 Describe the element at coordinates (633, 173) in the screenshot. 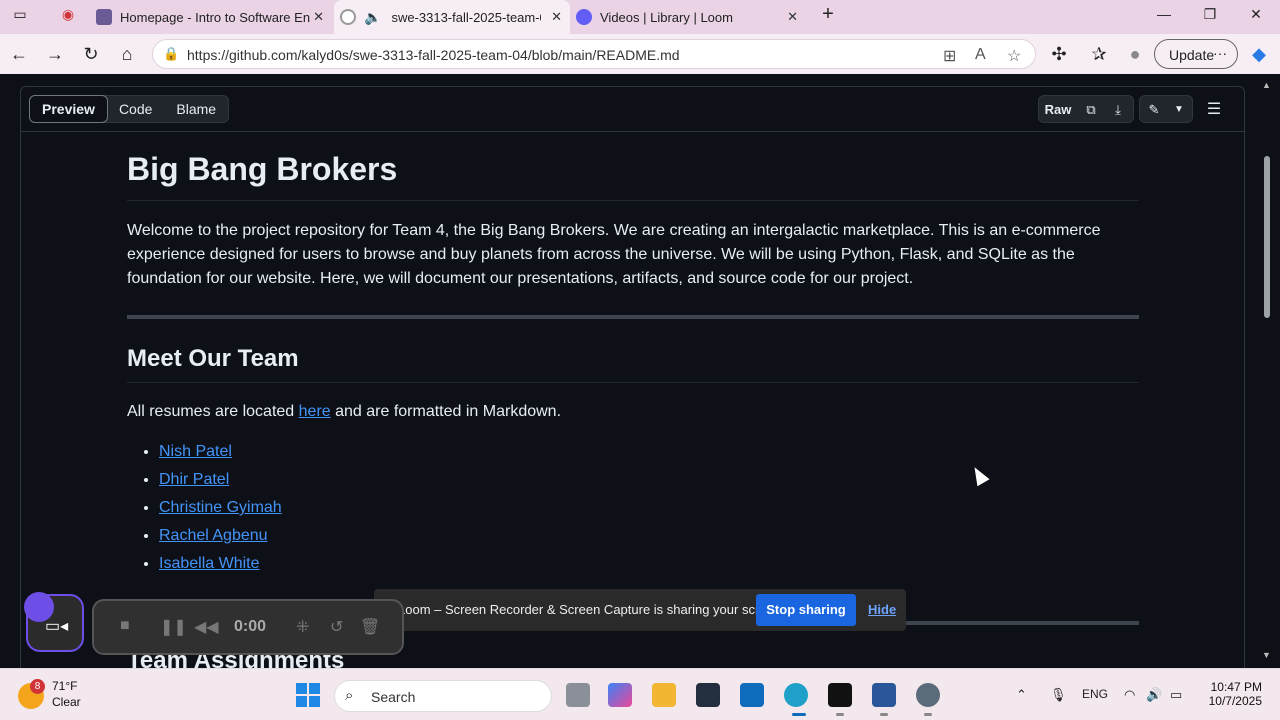

I see `page-title: Big Bang Brokers` at that location.